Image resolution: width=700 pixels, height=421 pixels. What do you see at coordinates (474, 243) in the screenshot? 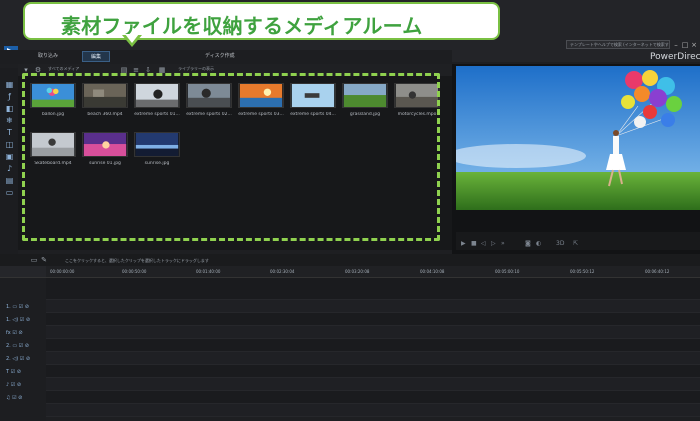
I see `stop-icon: ■` at bounding box center [474, 243].